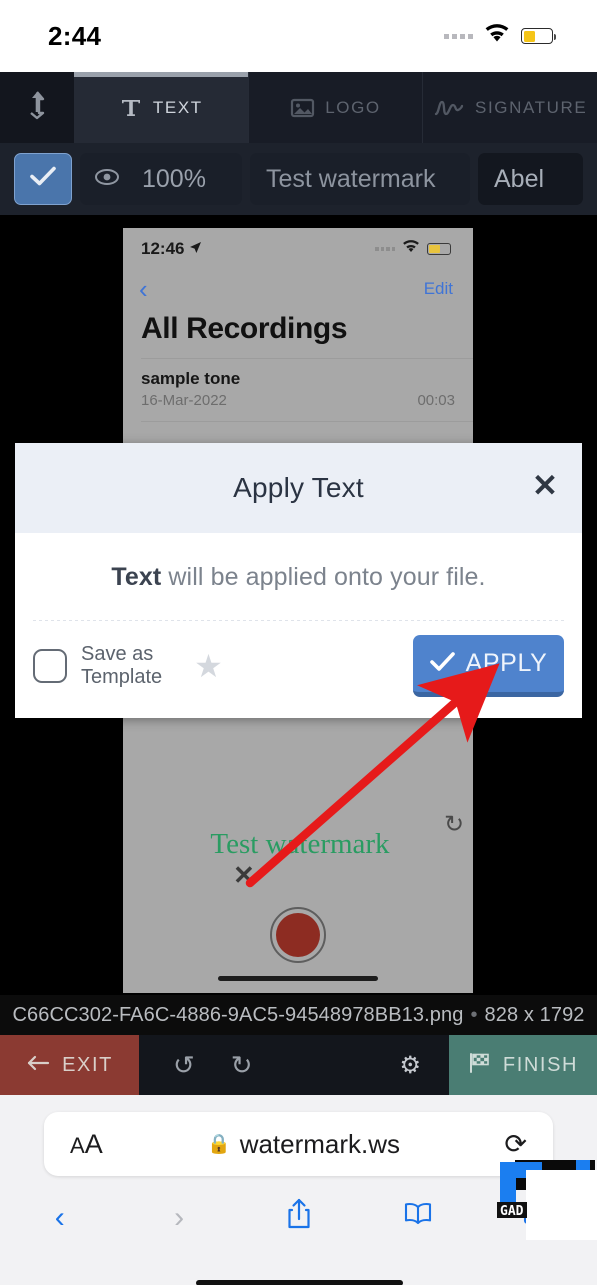 This screenshot has height=1285, width=597. I want to click on recording-name: sample tone, so click(191, 378).